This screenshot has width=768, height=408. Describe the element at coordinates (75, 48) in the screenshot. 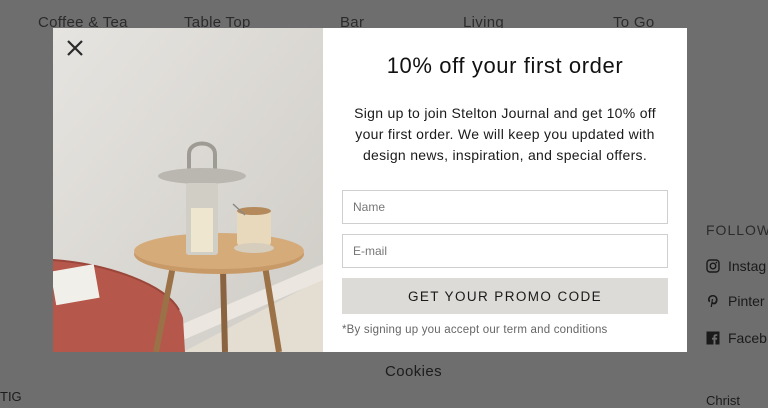

I see `close-icon` at that location.